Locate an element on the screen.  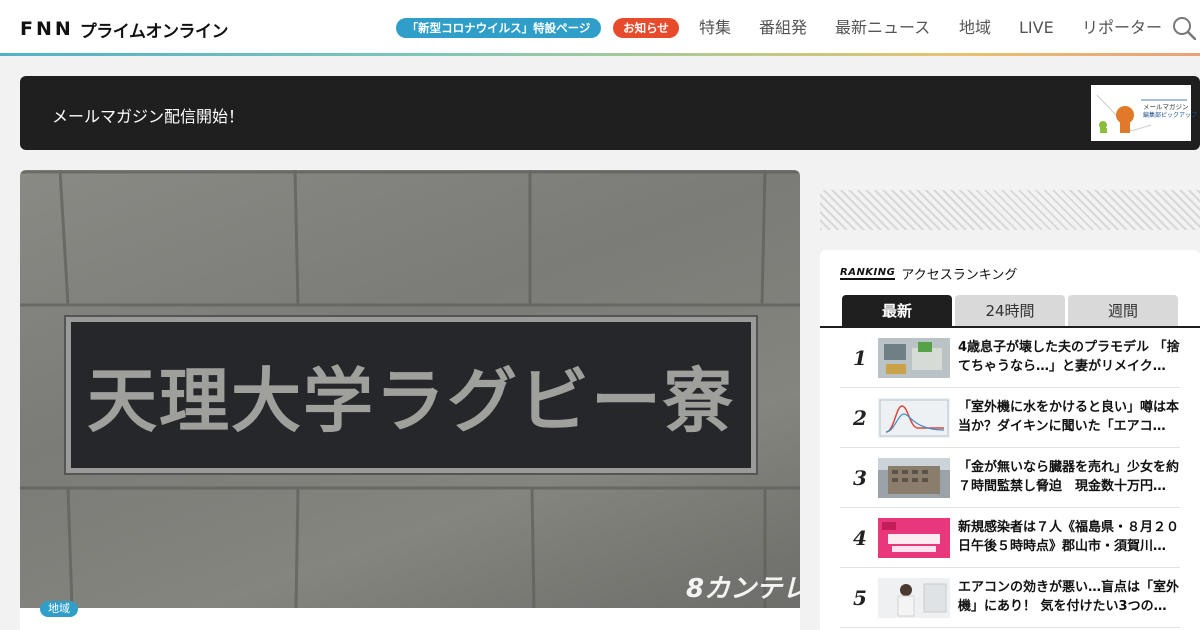
rank-number: 4 is located at coordinates (860, 538).